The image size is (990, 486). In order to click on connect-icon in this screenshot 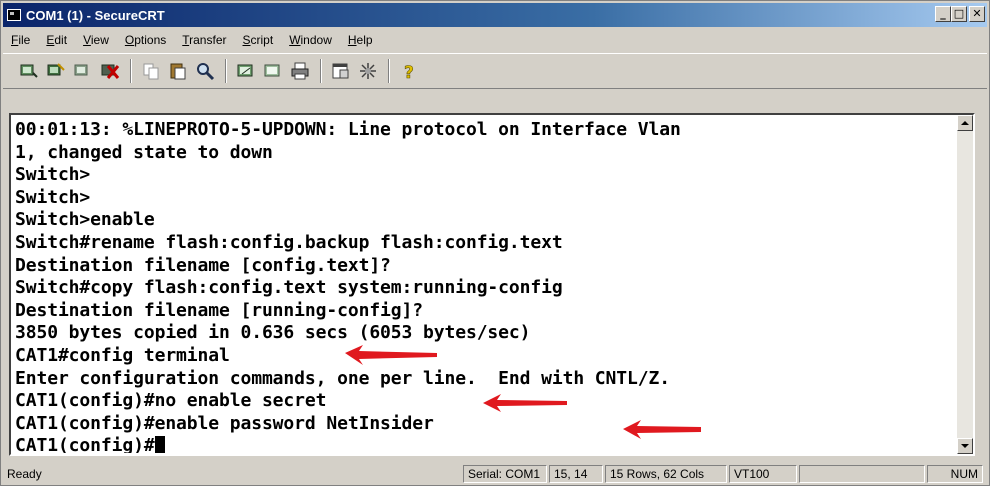, I will do `click(29, 71)`.